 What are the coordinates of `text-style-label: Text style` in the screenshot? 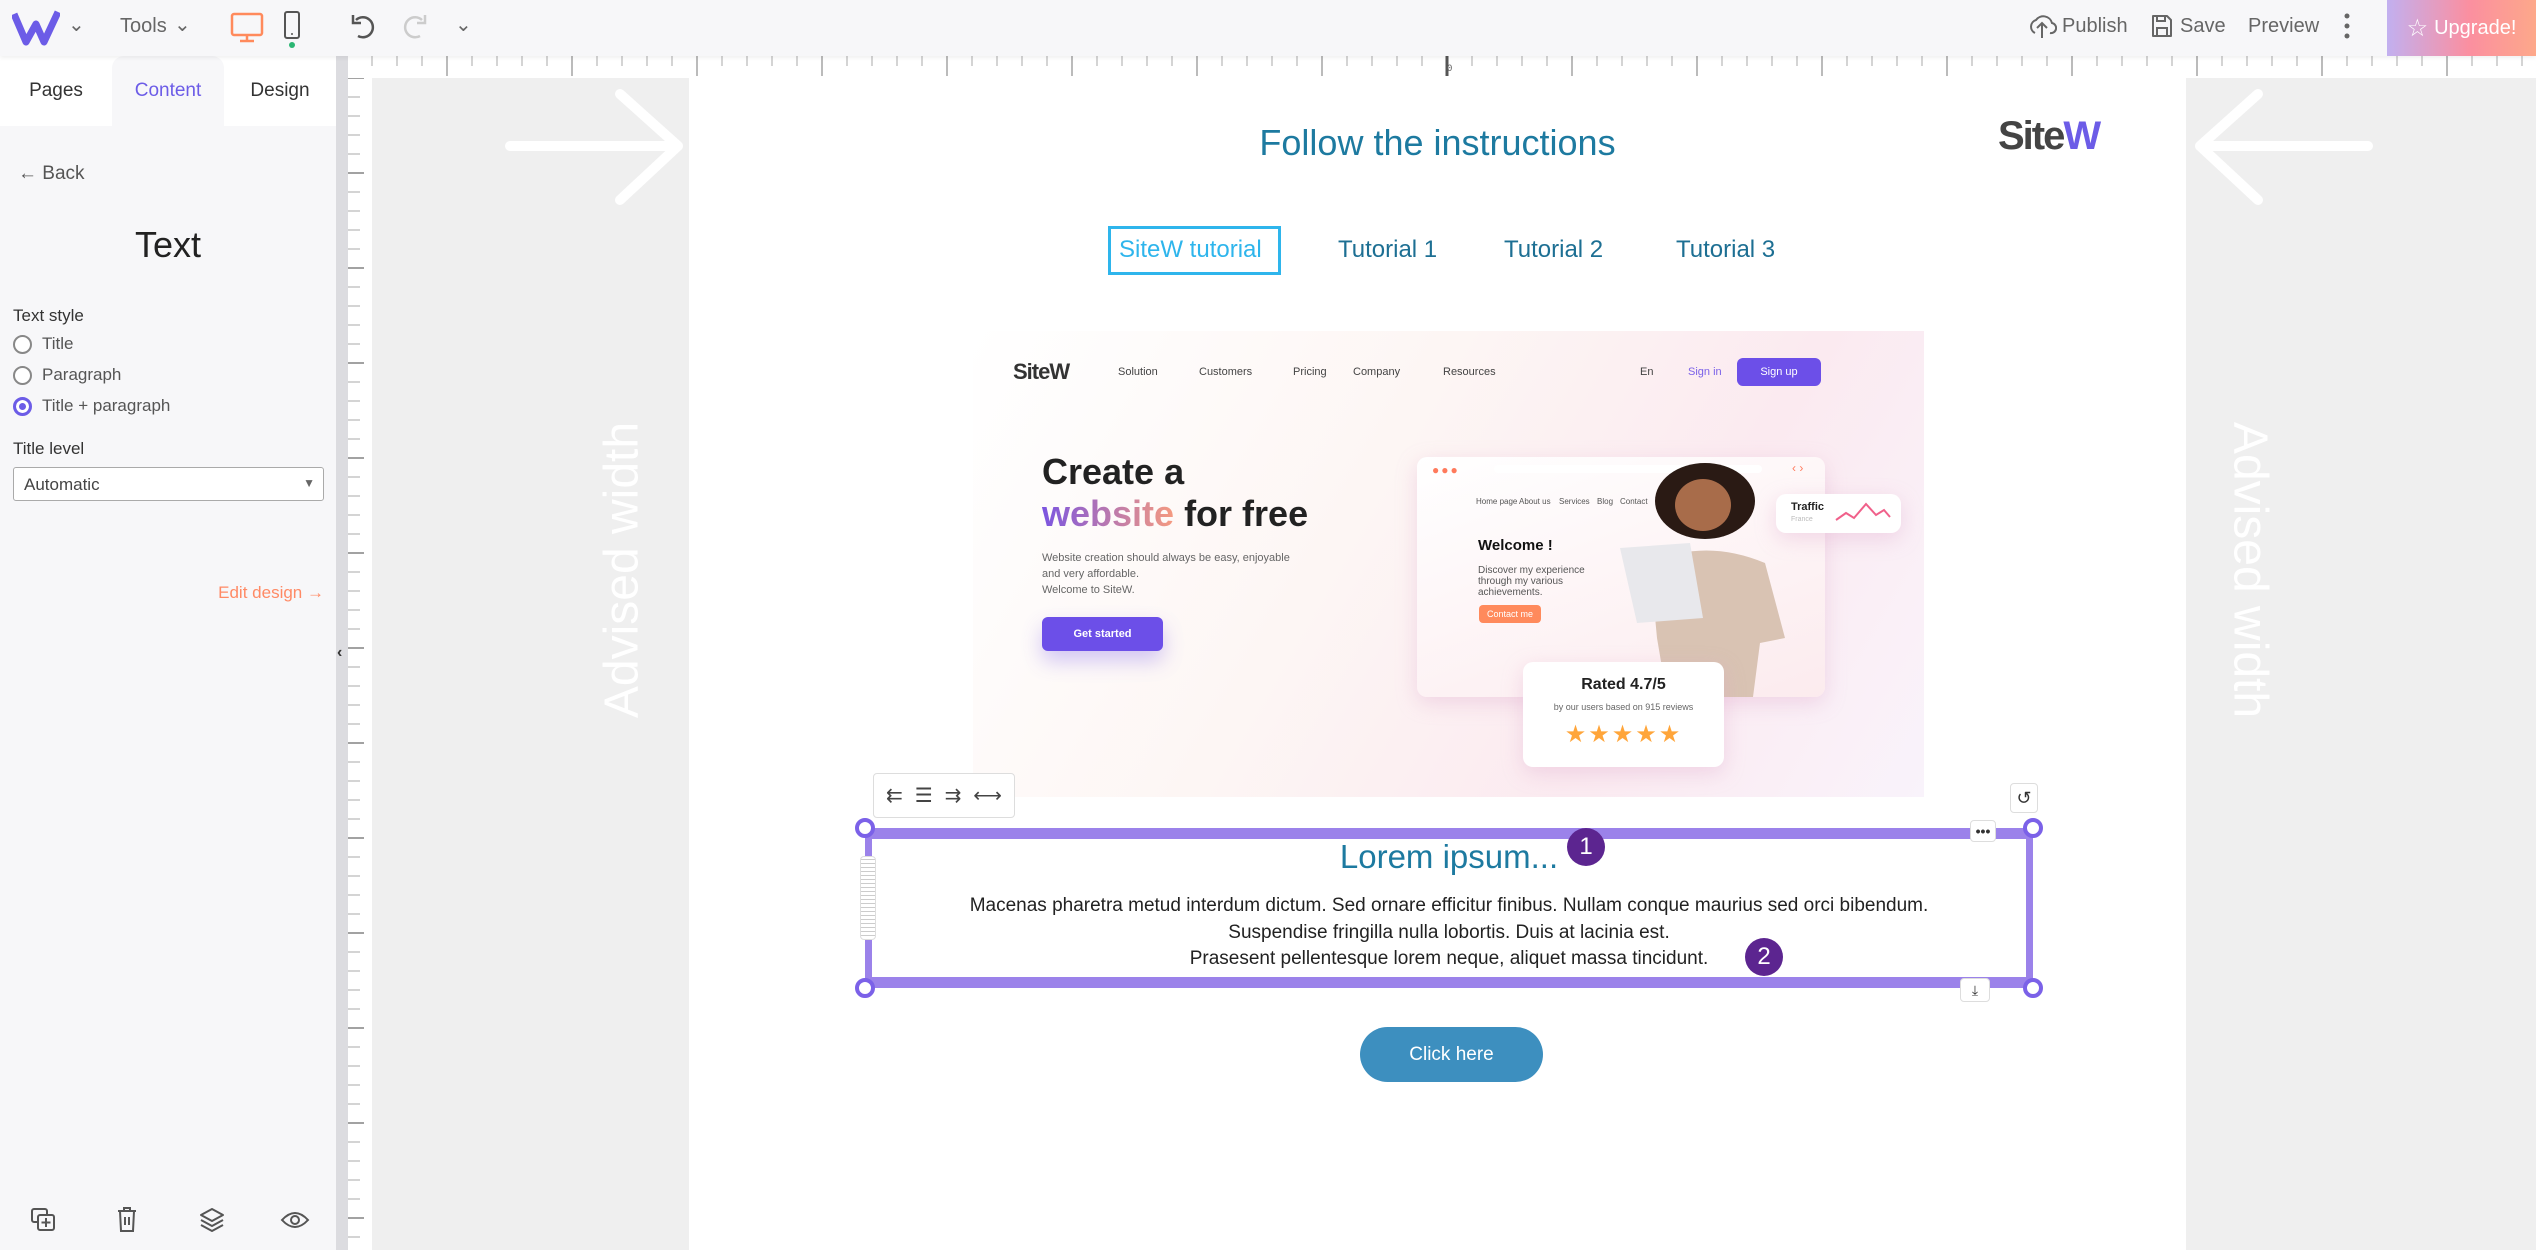 It's located at (48, 315).